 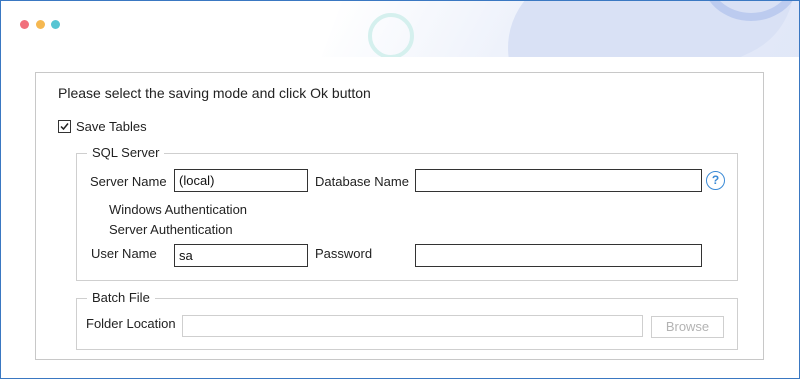 I want to click on save-tables-row: Save Tables, so click(x=102, y=126).